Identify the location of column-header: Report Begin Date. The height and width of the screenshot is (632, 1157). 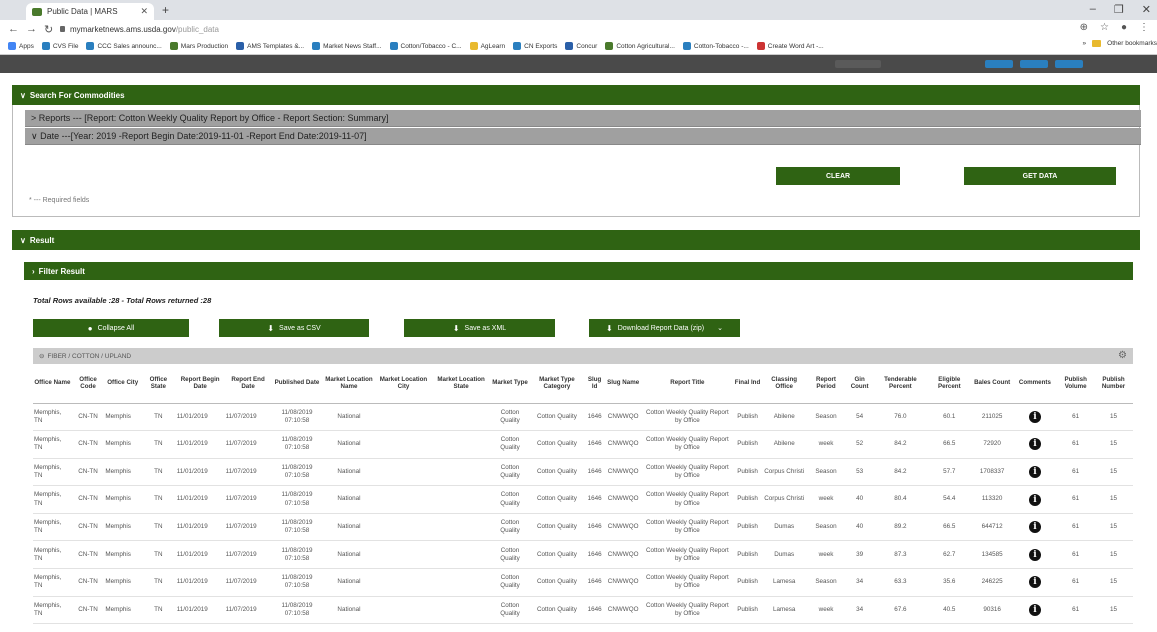
(200, 384).